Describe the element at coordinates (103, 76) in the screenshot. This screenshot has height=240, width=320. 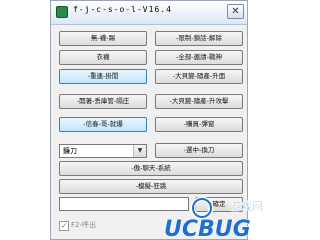
I see `reconnect-button: -重連-掛閒` at that location.